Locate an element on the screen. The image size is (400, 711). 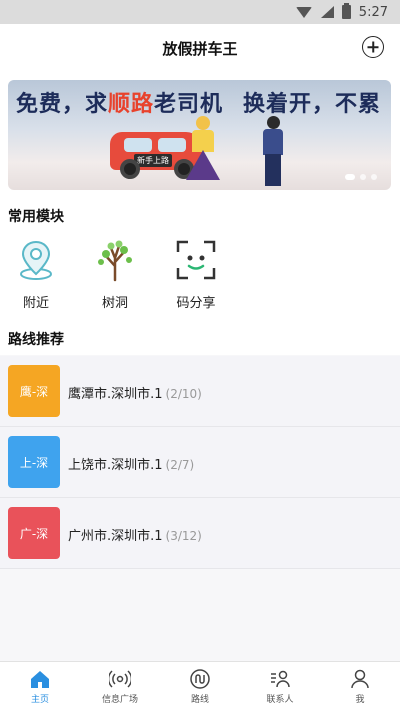
contacts-icon is located at coordinates (280, 679).